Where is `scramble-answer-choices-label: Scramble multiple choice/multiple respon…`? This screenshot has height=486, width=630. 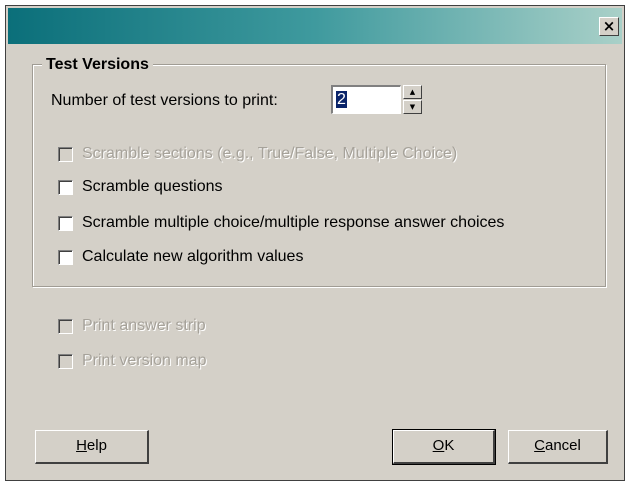 scramble-answer-choices-label: Scramble multiple choice/multiple respon… is located at coordinates (293, 222).